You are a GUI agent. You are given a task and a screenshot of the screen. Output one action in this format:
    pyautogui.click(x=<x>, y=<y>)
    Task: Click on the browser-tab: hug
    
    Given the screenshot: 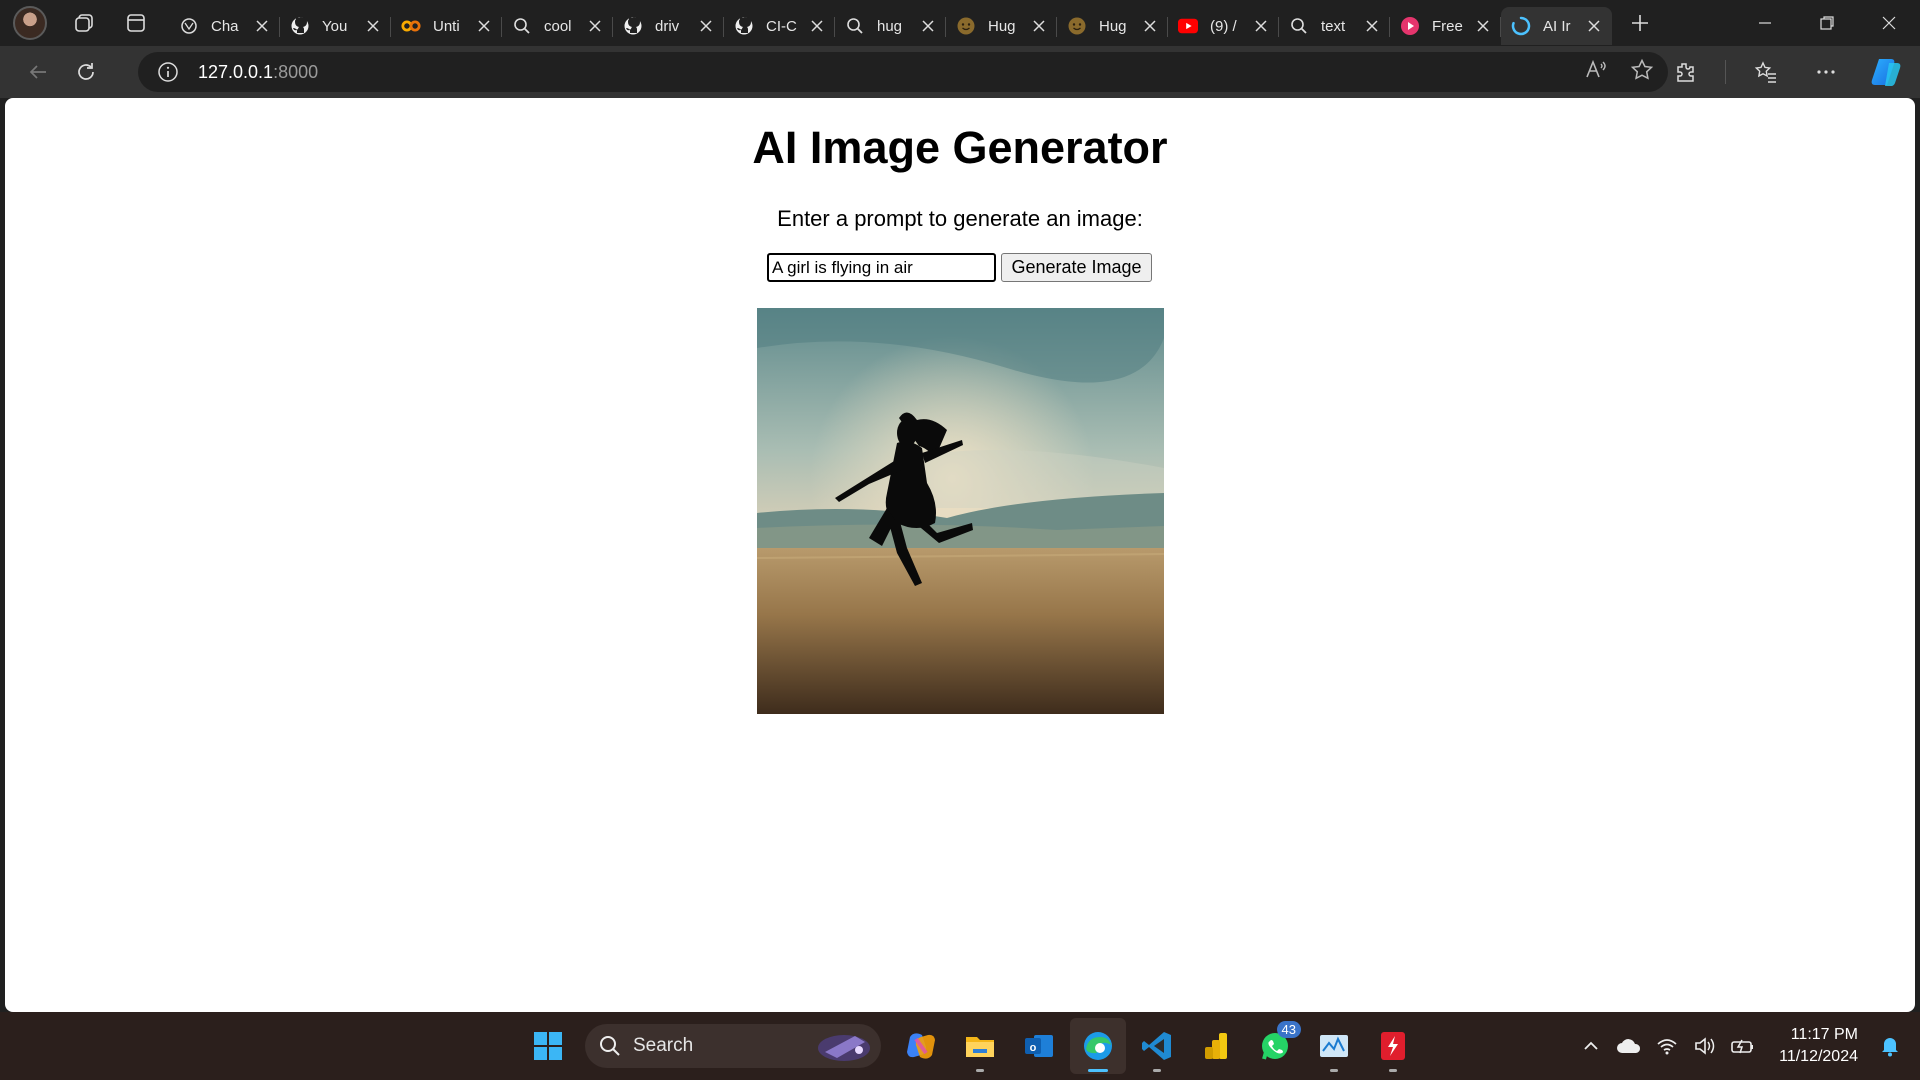 What is the action you would take?
    pyautogui.click(x=890, y=26)
    